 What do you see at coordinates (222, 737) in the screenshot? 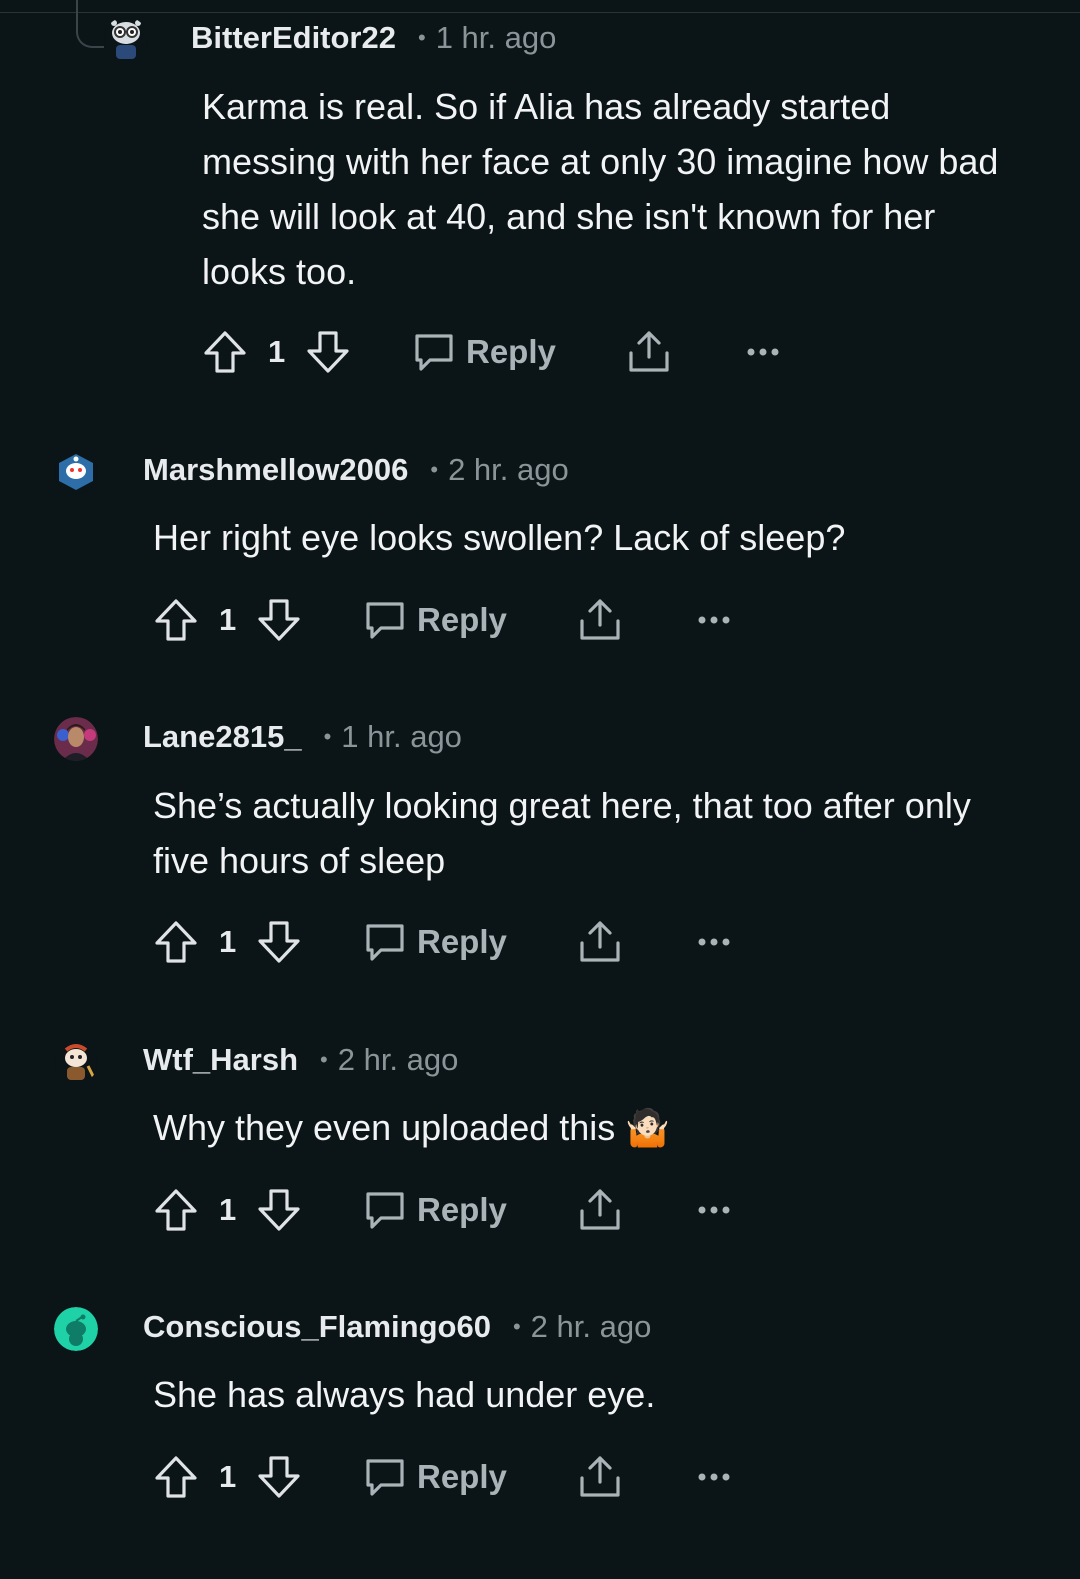
I see `comment-username: Lane2815_` at bounding box center [222, 737].